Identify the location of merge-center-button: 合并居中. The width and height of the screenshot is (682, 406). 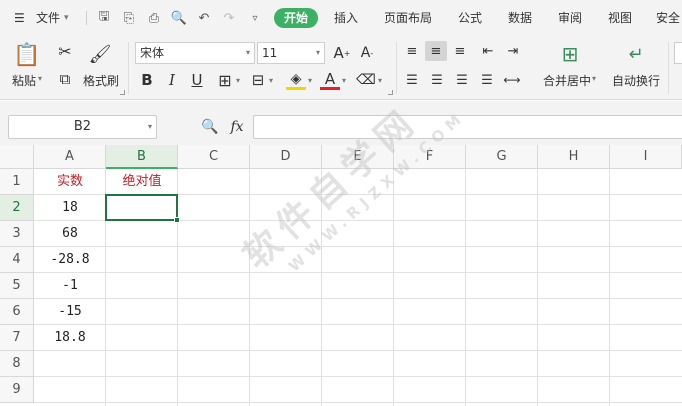
(567, 80).